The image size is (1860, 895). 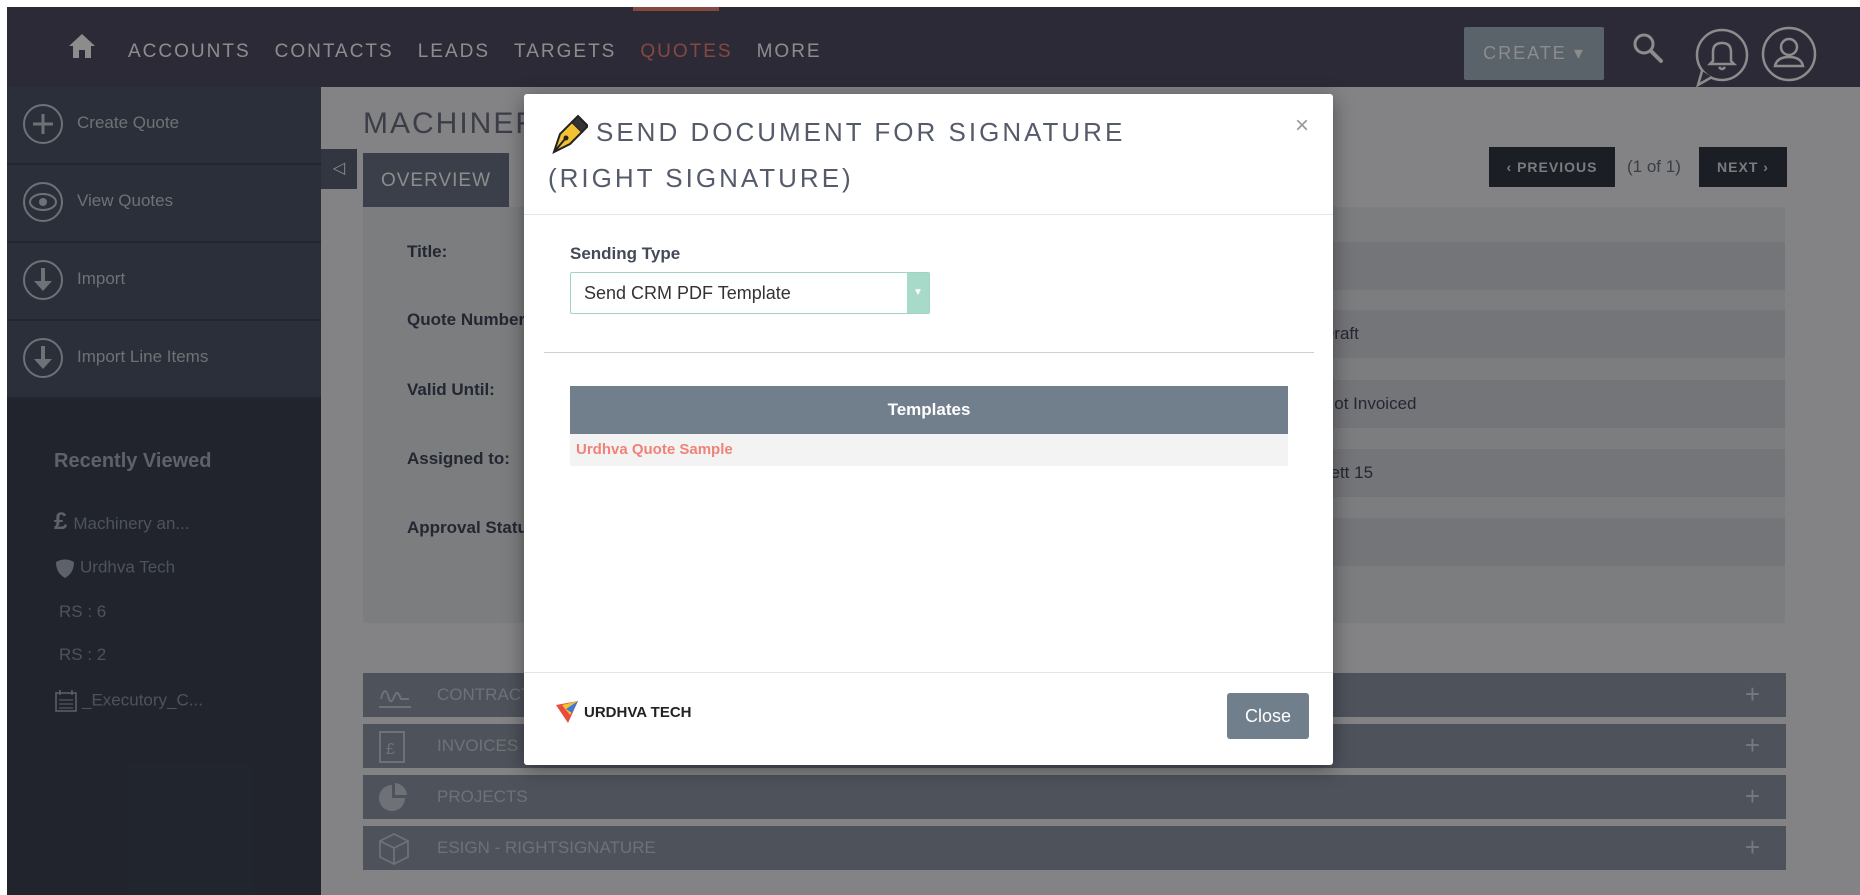 What do you see at coordinates (918, 293) in the screenshot?
I see `chevron-down-icon: ▼` at bounding box center [918, 293].